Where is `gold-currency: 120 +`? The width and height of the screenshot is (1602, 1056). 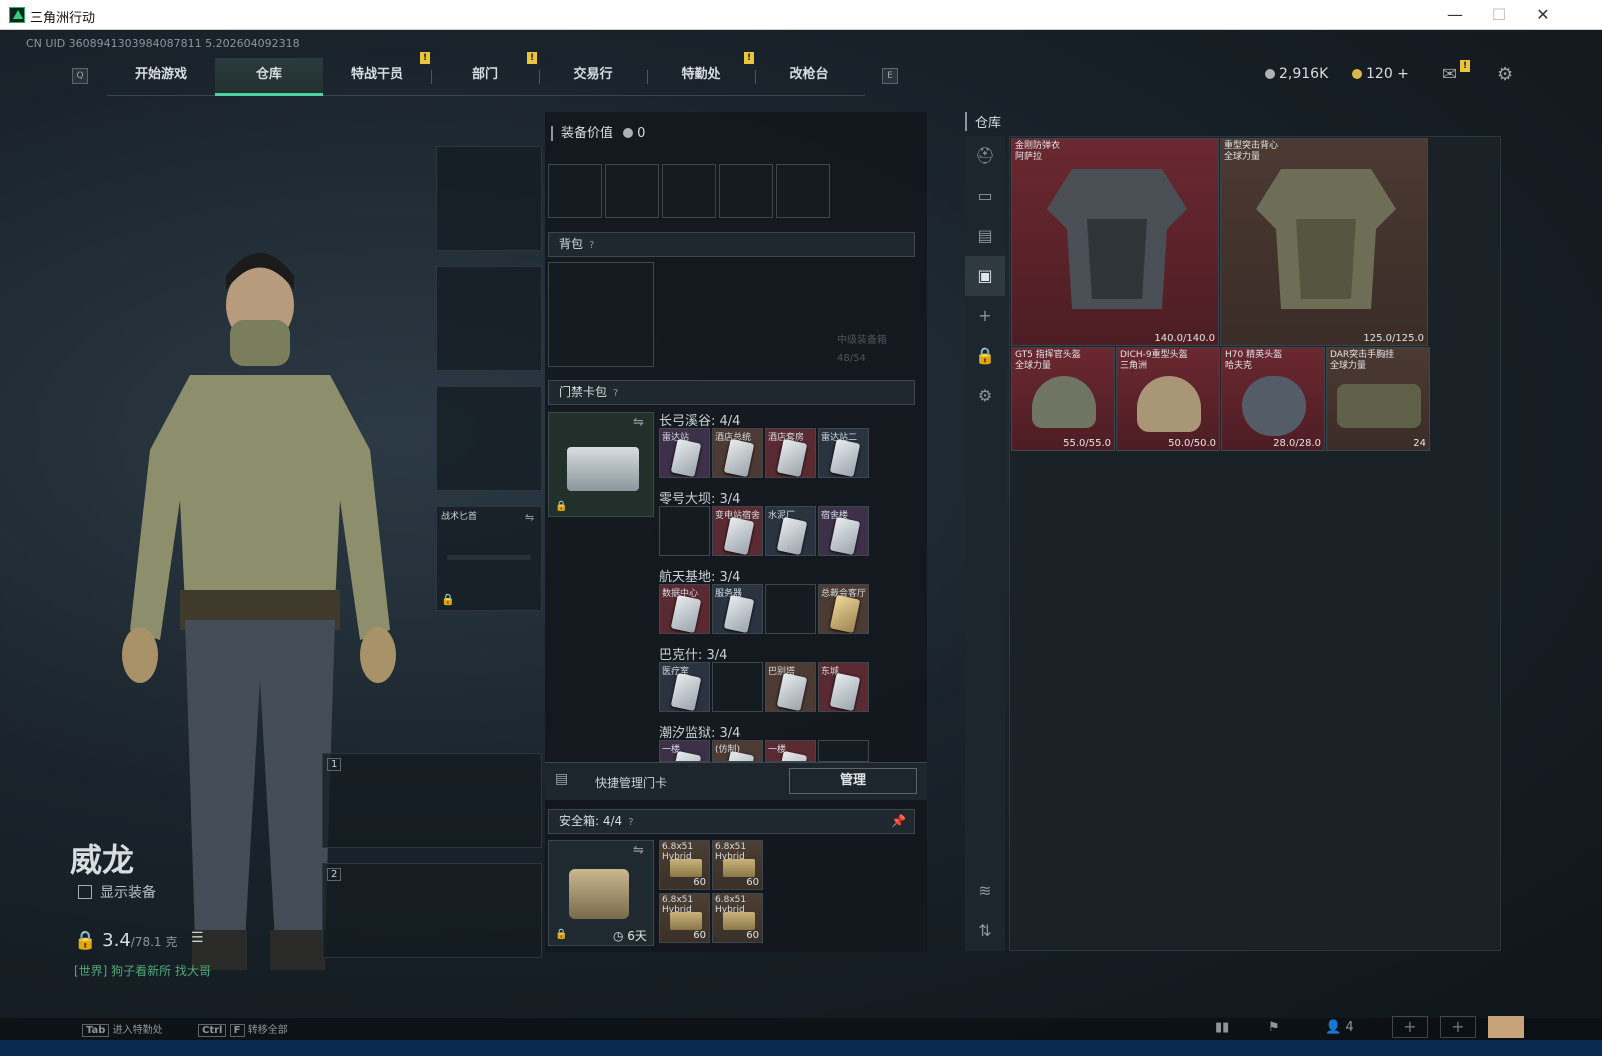 gold-currency: 120 + is located at coordinates (1380, 74).